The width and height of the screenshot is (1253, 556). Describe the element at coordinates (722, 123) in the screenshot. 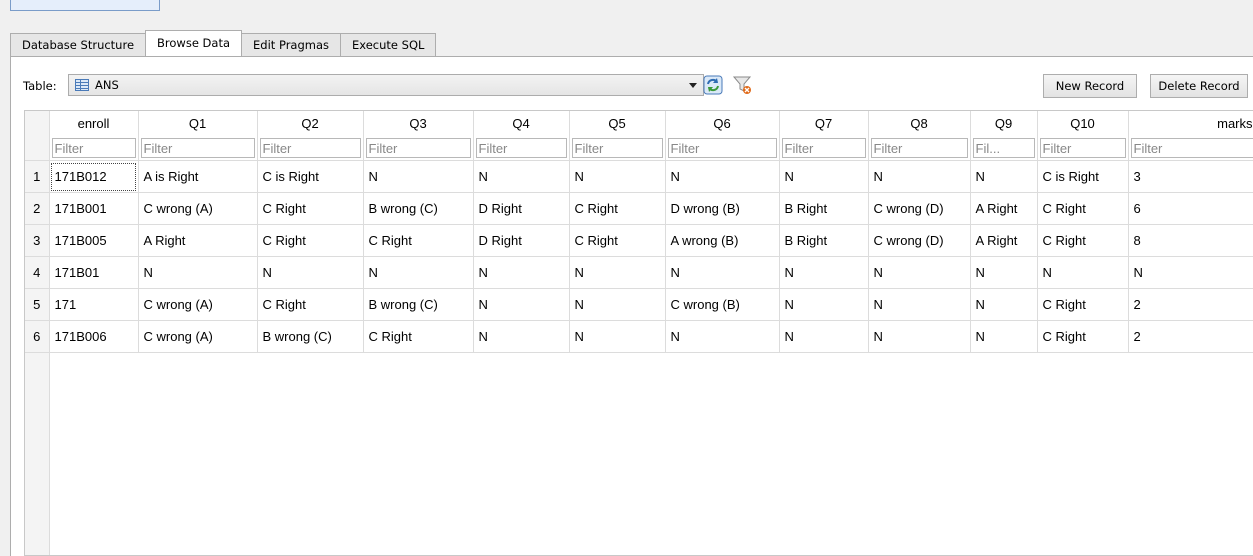

I see `column-header: Q6` at that location.